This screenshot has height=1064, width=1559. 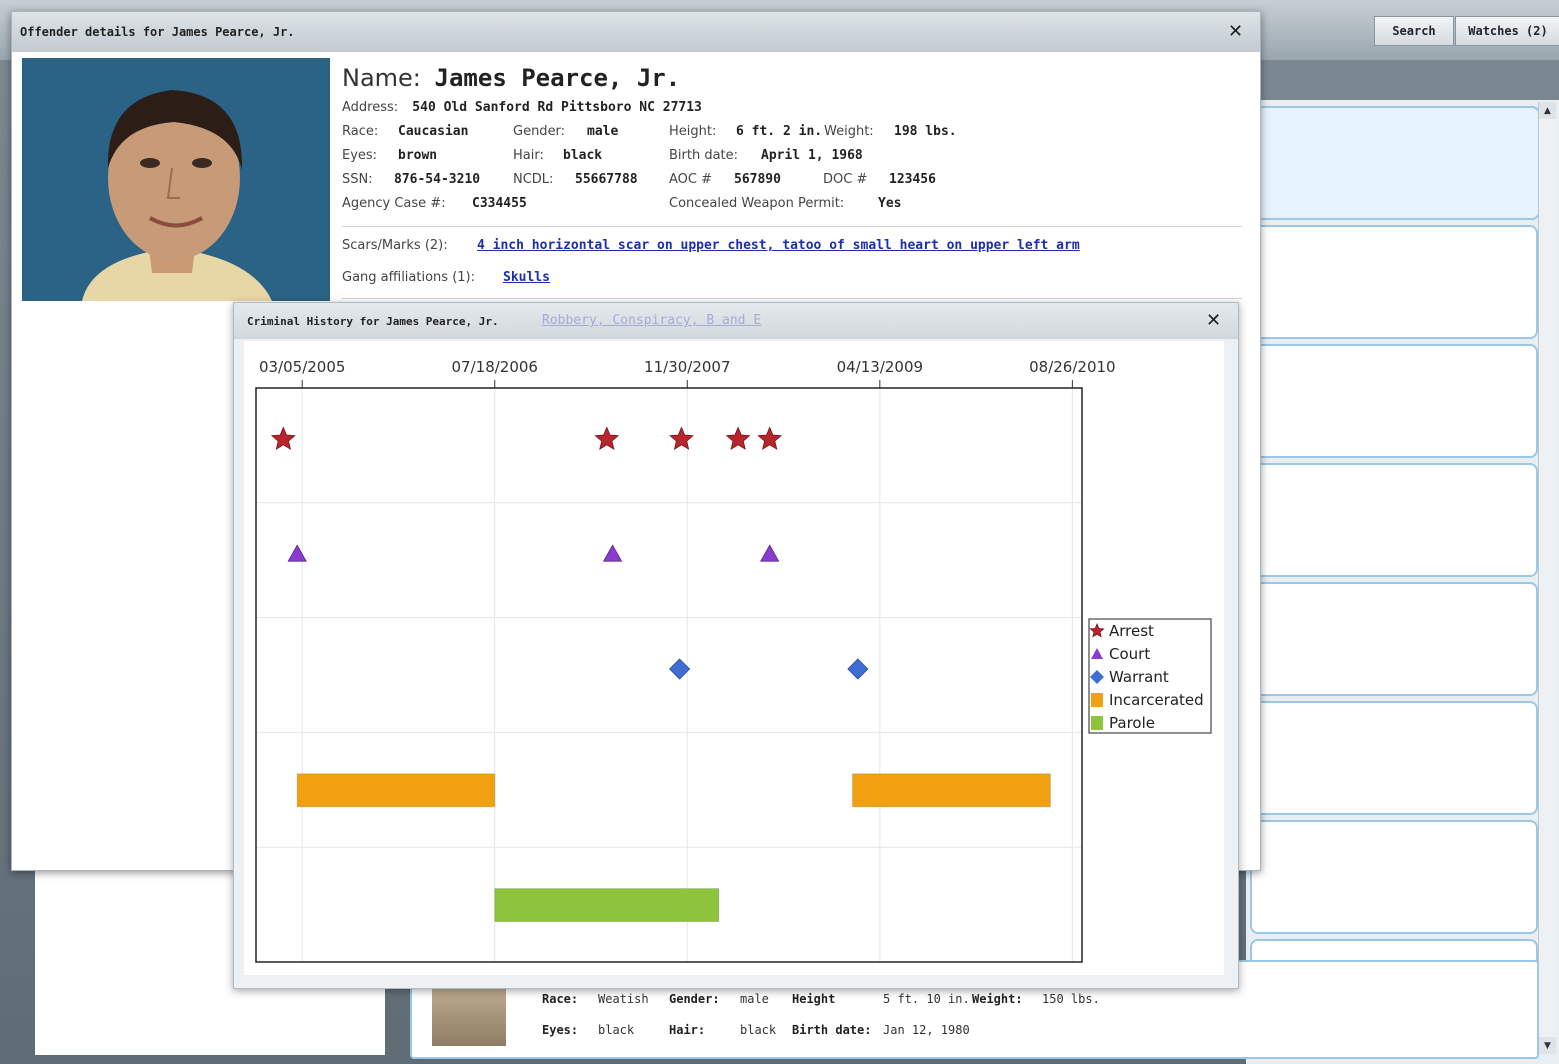 What do you see at coordinates (408, 277) in the screenshot?
I see `gang-label: Gang affiliations (1):` at bounding box center [408, 277].